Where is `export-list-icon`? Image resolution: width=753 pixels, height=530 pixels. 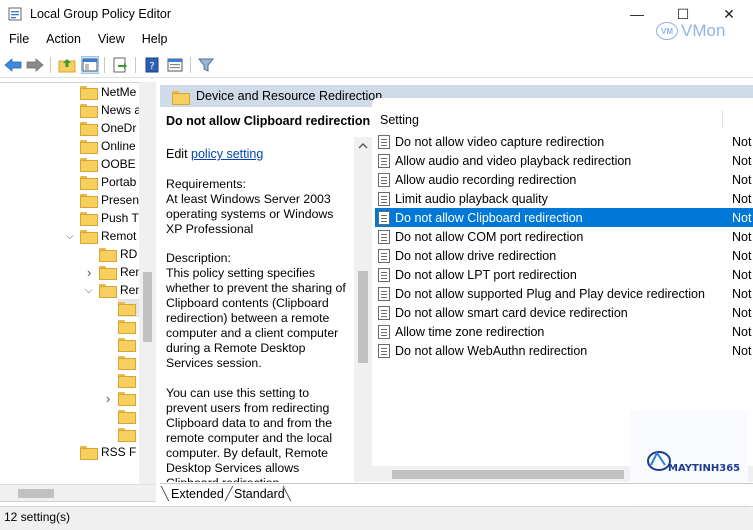 export-list-icon is located at coordinates (120, 65).